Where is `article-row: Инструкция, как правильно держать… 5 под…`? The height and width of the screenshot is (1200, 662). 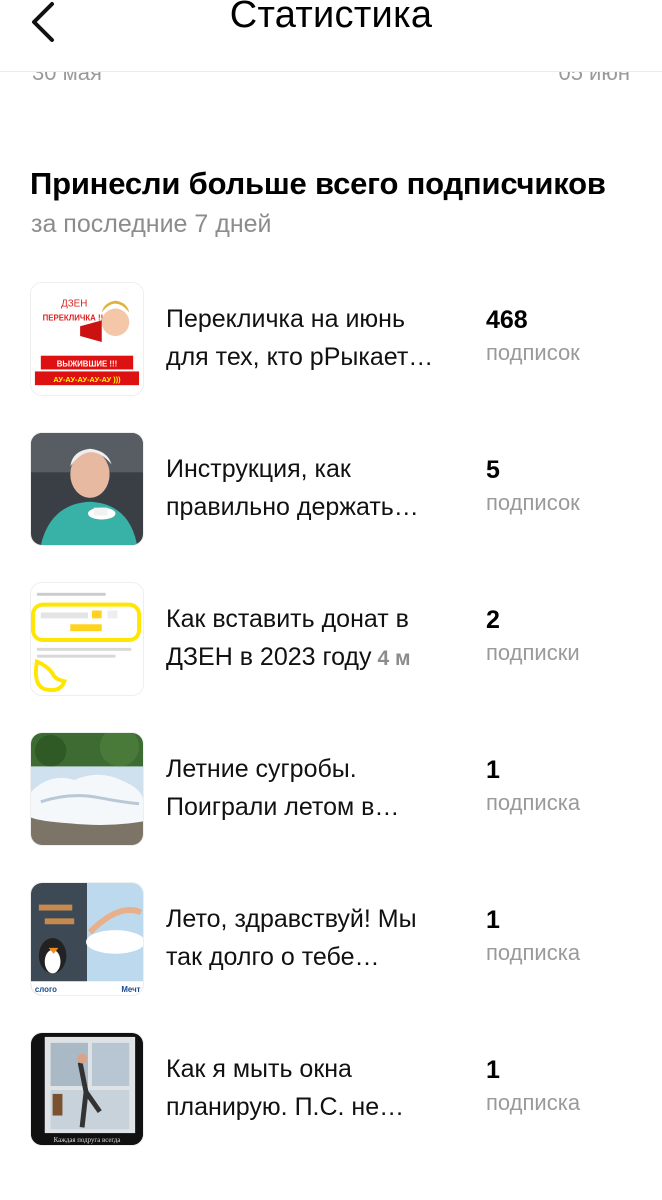
article-row: Инструкция, как правильно держать… 5 под… is located at coordinates (331, 489).